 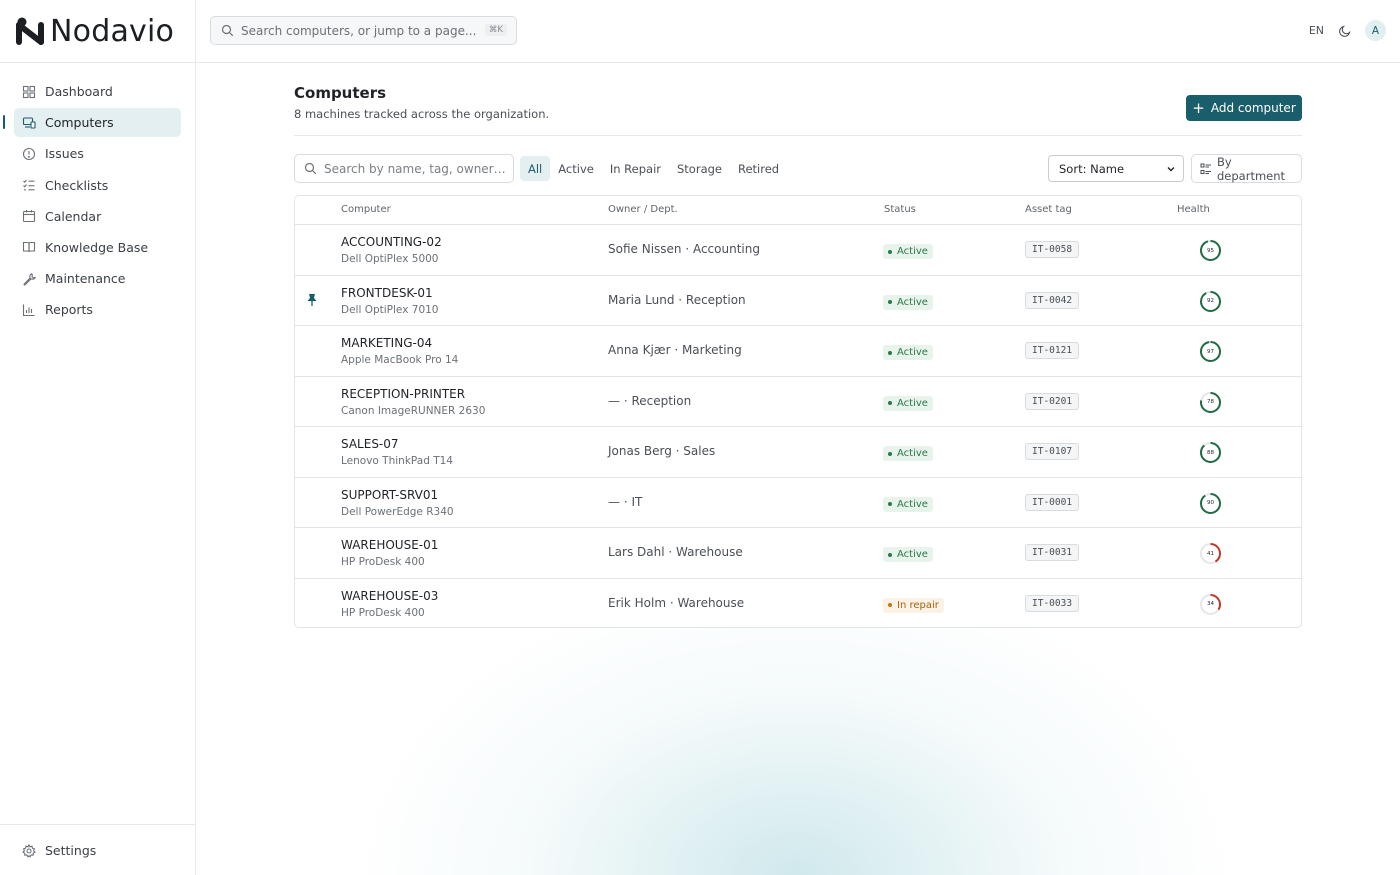 I want to click on computer-model: Dell PowerEdge R340, so click(x=397, y=511).